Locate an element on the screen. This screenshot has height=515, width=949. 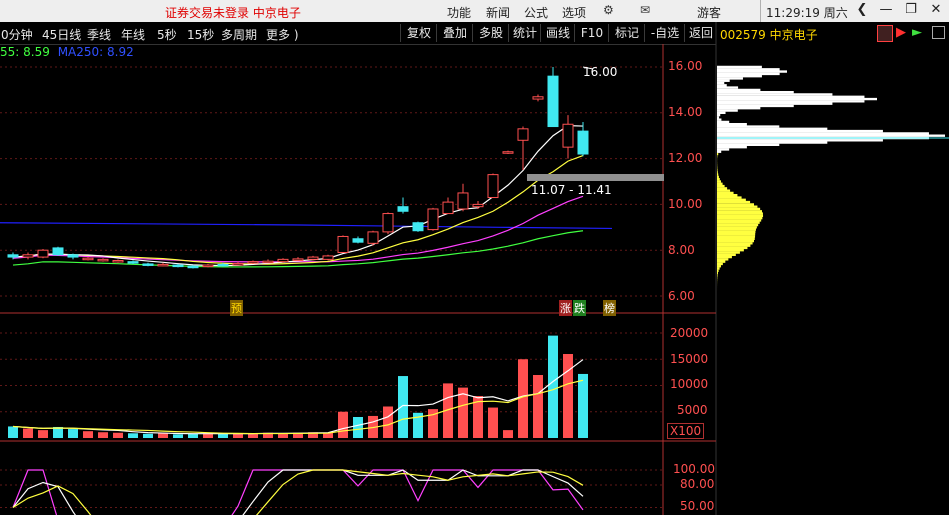
price-tick: 16.00 is located at coordinates (685, 66).